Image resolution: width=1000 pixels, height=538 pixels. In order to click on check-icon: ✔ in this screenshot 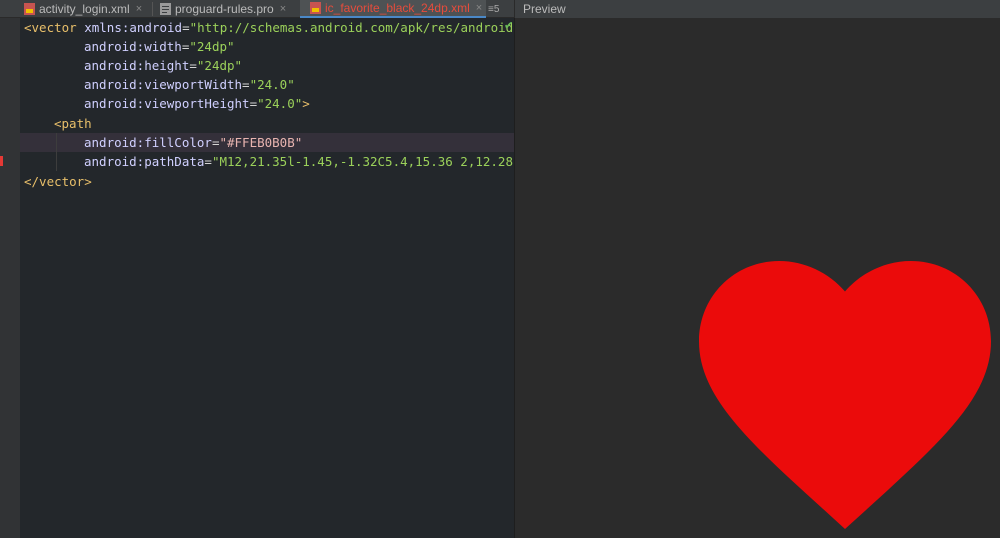, I will do `click(509, 26)`.